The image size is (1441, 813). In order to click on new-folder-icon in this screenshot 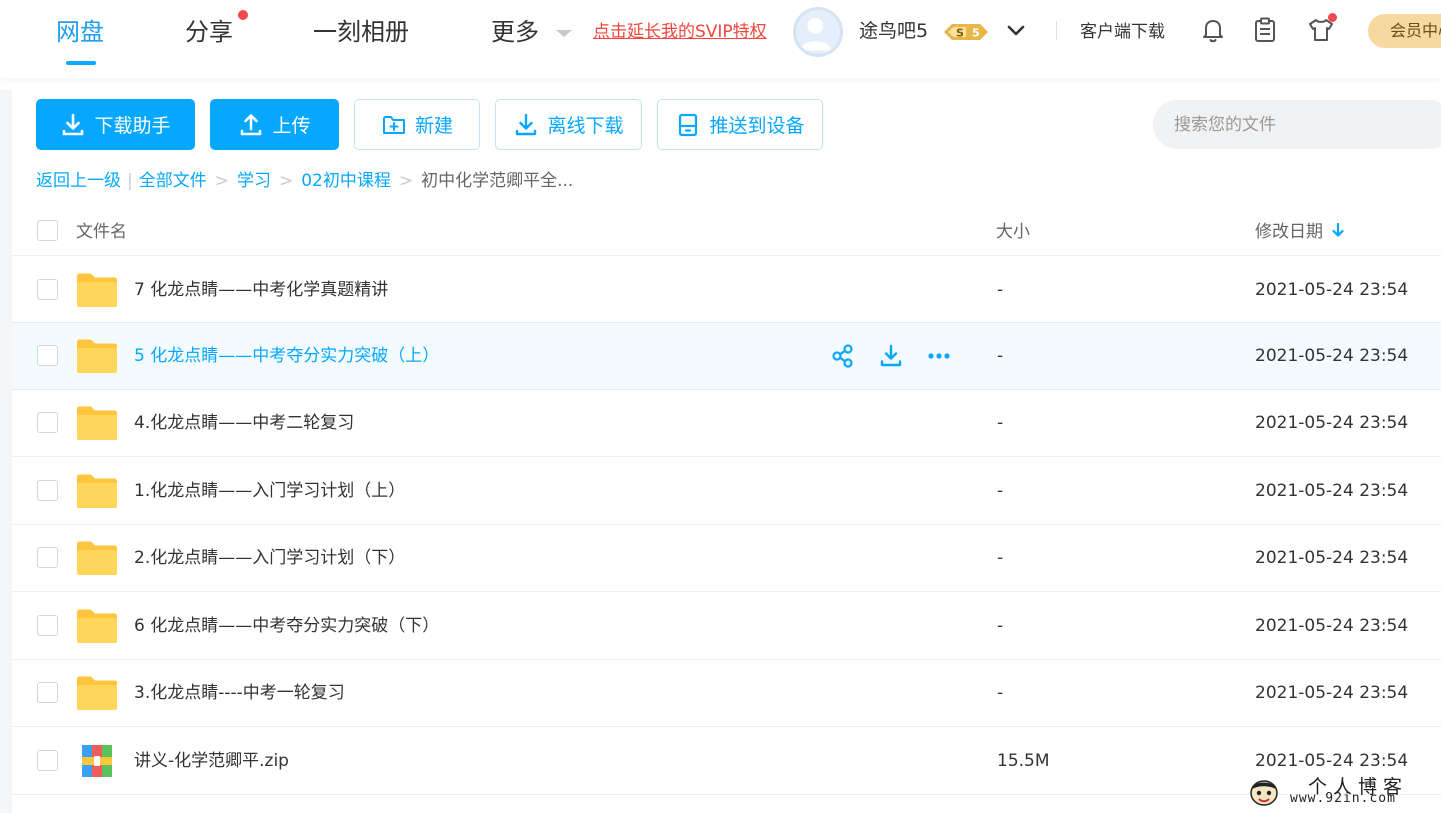, I will do `click(393, 124)`.